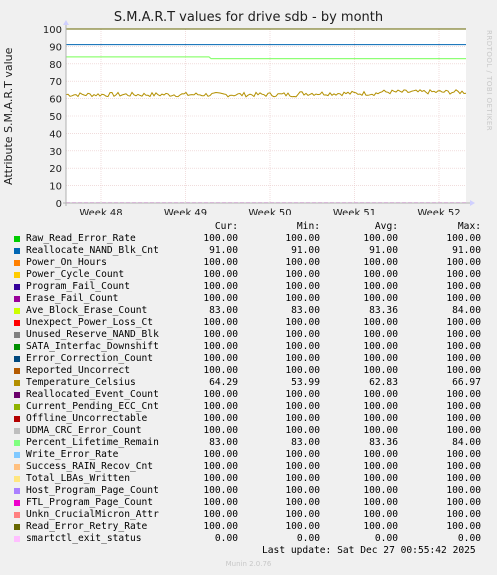  What do you see at coordinates (90, 358) in the screenshot?
I see `legend-series-name: Error_Correction_Count` at bounding box center [90, 358].